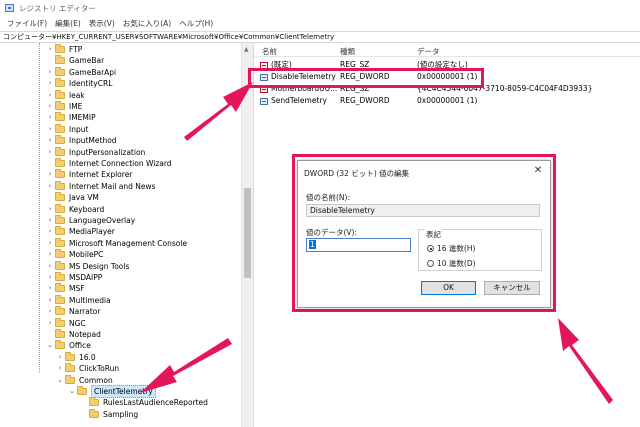 The height and width of the screenshot is (427, 640). I want to click on tree-item-label: Office, so click(80, 346).